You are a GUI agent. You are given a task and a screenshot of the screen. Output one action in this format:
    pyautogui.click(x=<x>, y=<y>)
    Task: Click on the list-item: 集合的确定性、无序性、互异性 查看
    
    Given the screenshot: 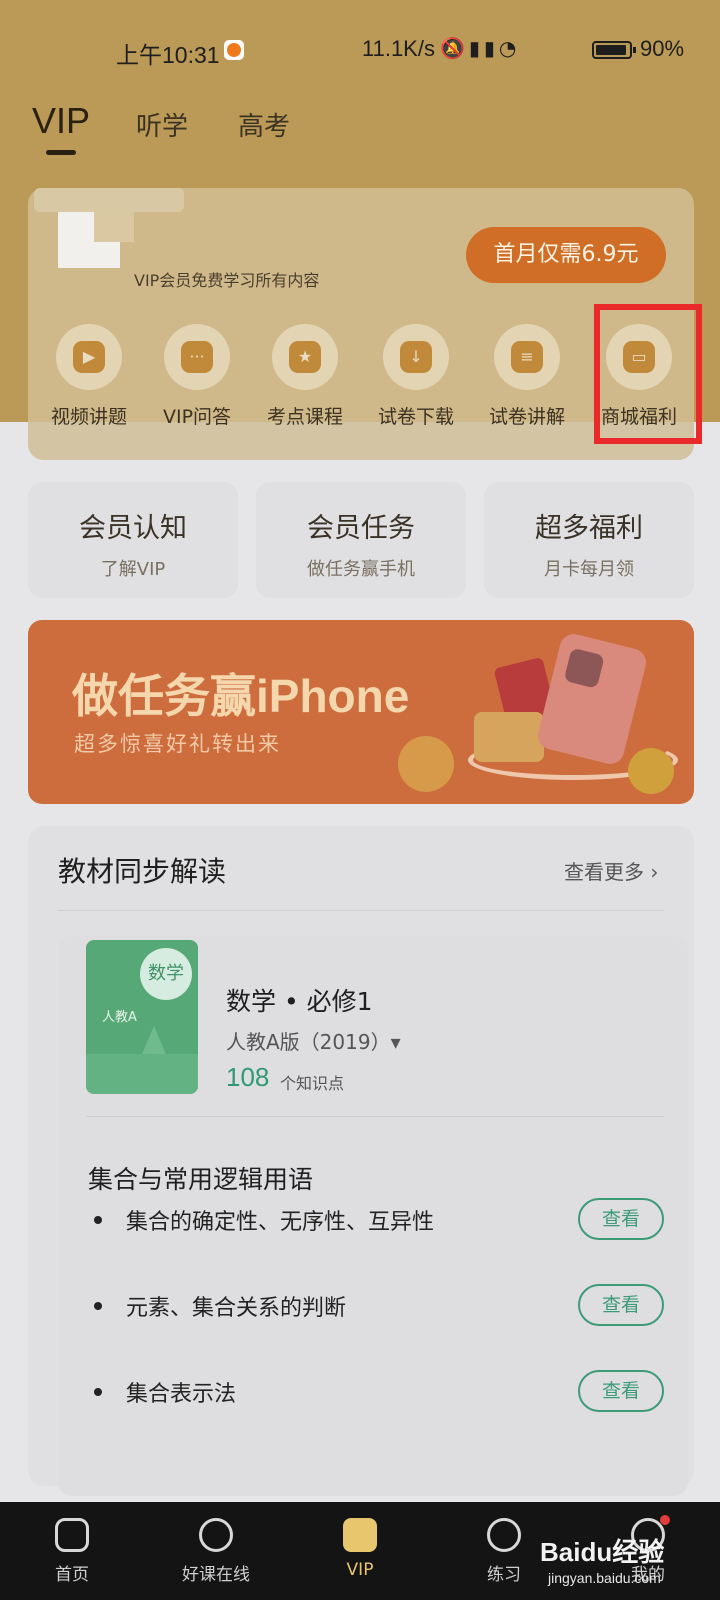 What is the action you would take?
    pyautogui.click(x=376, y=1220)
    